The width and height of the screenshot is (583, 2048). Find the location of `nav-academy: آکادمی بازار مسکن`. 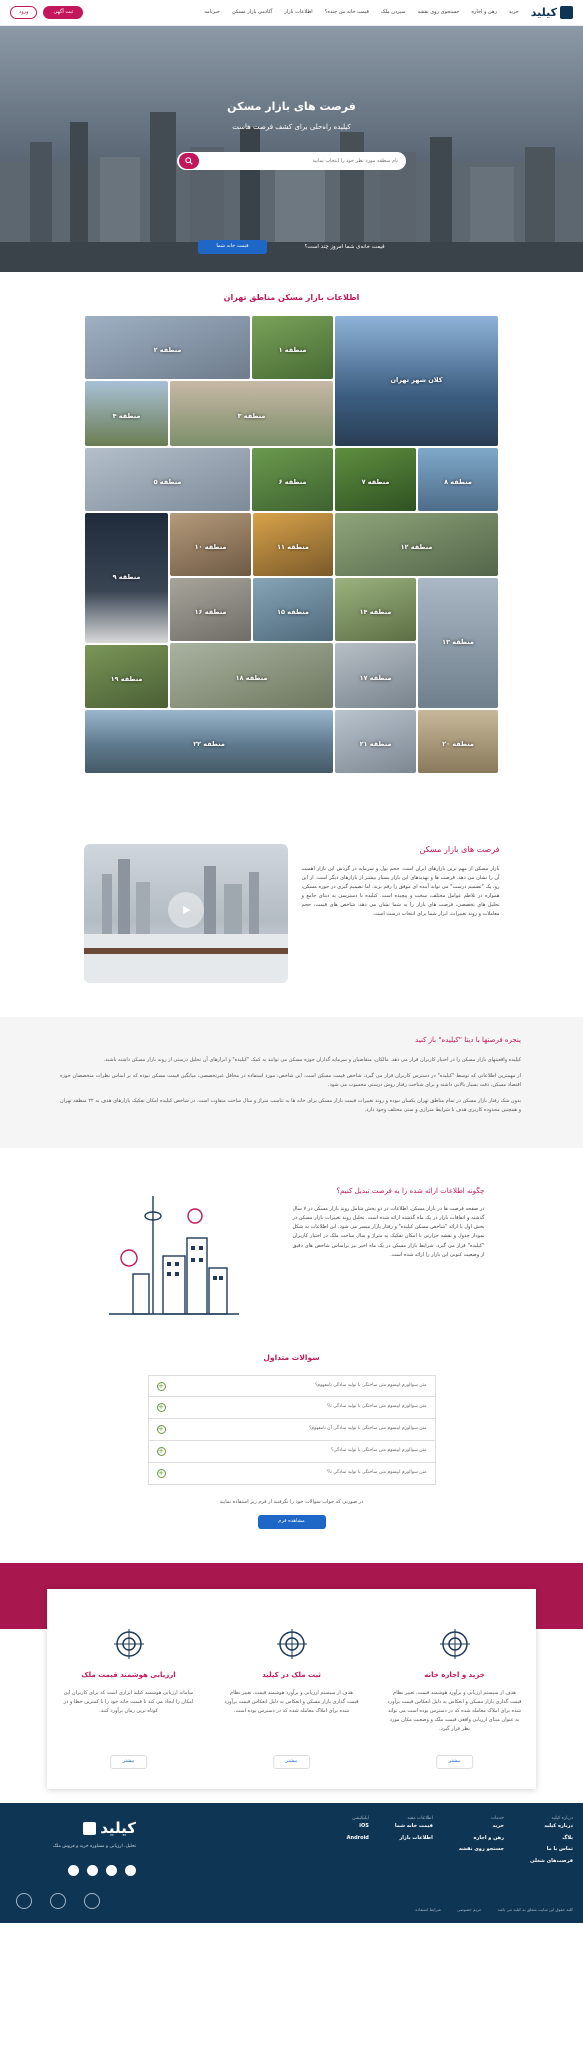

nav-academy: آکادمی بازار مسکن is located at coordinates (252, 13).